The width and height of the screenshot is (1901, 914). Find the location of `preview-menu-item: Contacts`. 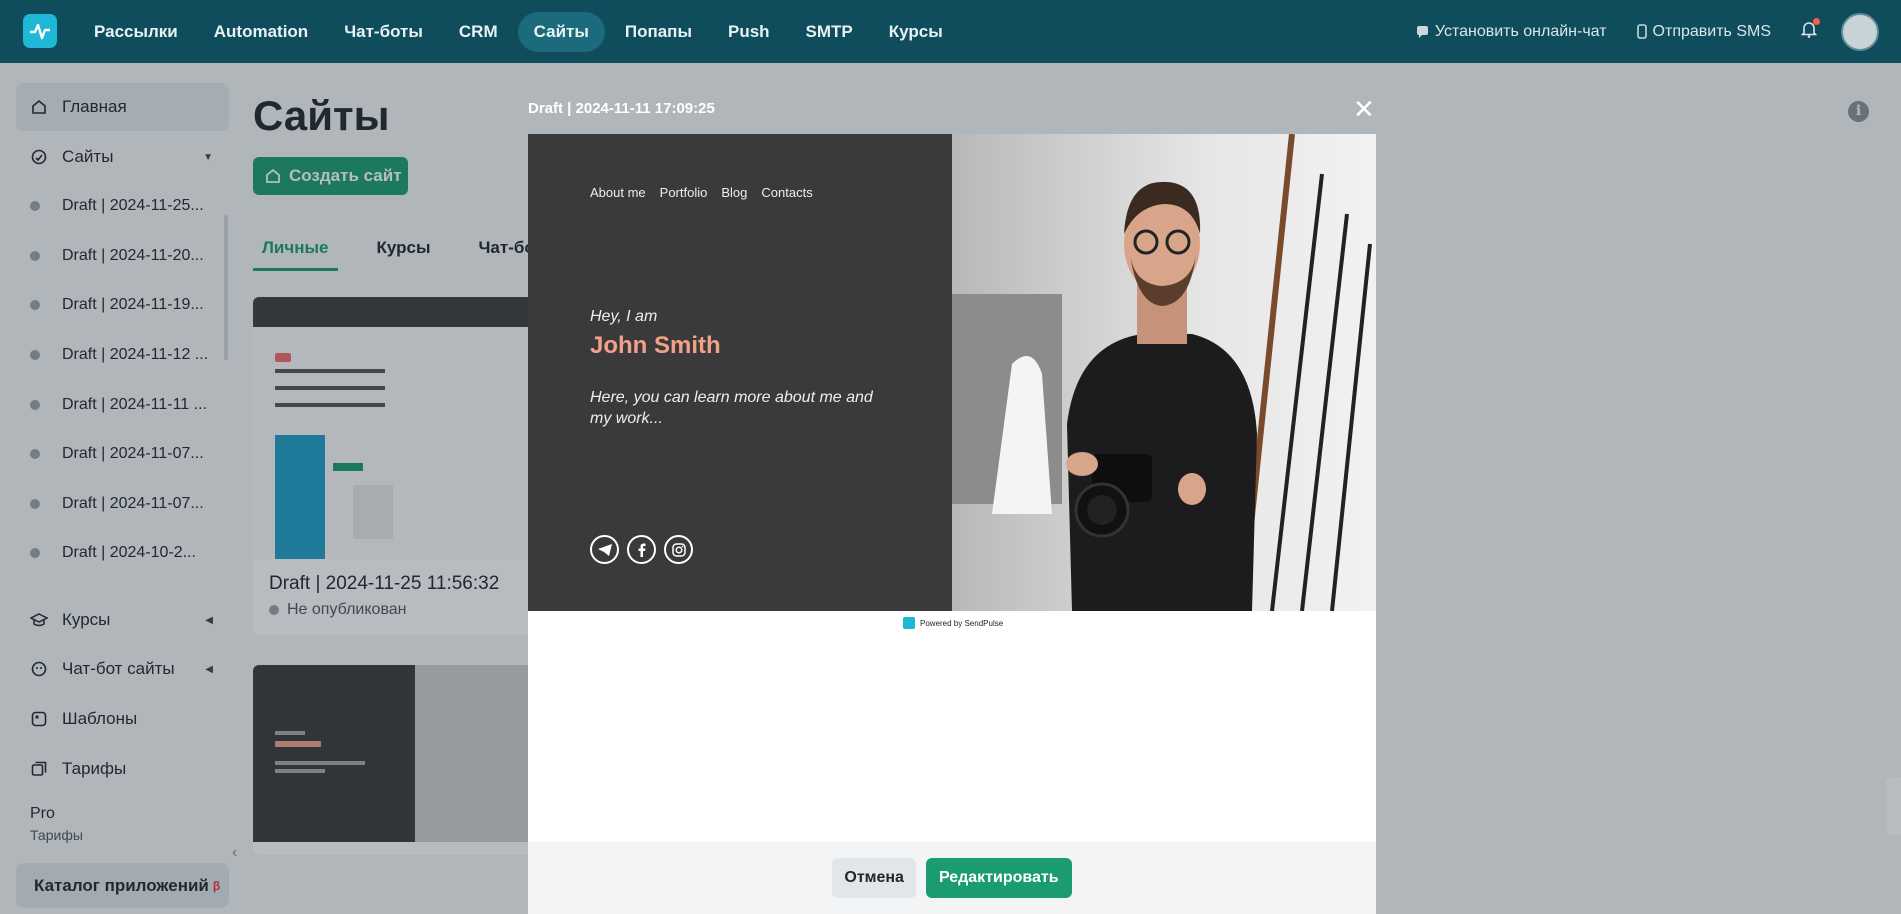

preview-menu-item: Contacts is located at coordinates (787, 192).